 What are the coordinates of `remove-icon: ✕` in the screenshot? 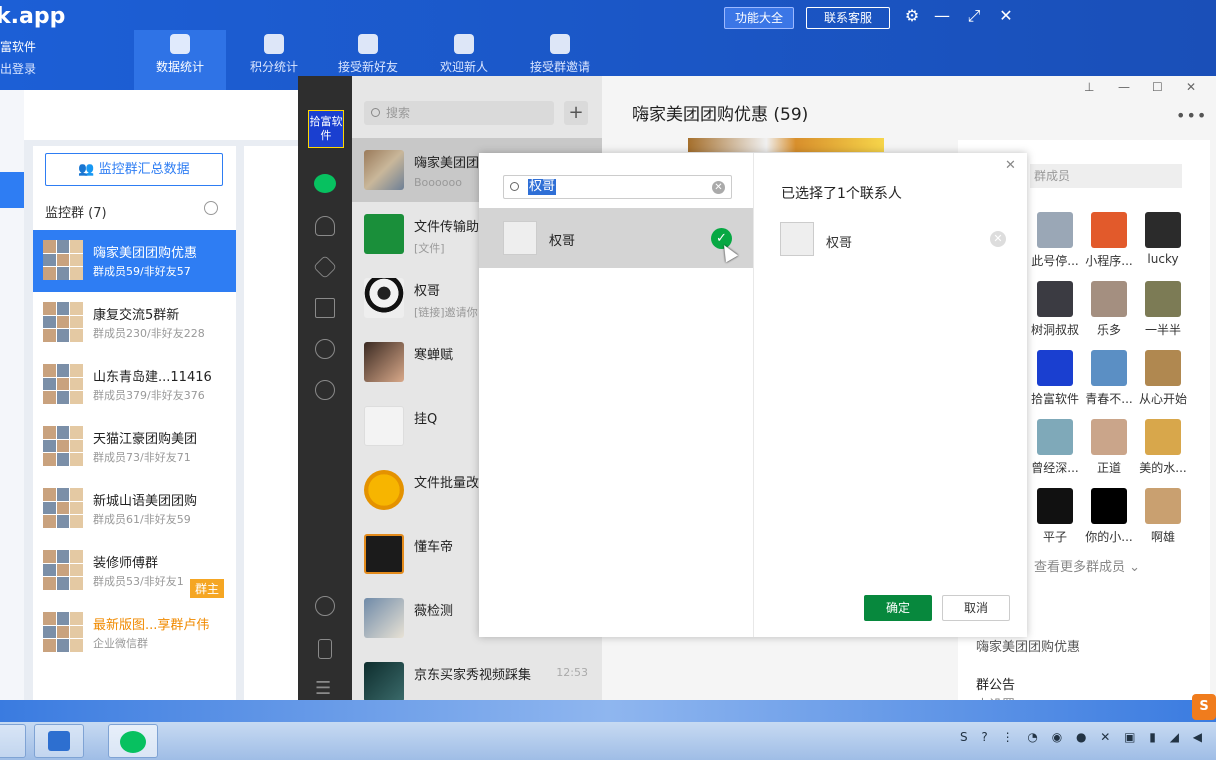 It's located at (998, 239).